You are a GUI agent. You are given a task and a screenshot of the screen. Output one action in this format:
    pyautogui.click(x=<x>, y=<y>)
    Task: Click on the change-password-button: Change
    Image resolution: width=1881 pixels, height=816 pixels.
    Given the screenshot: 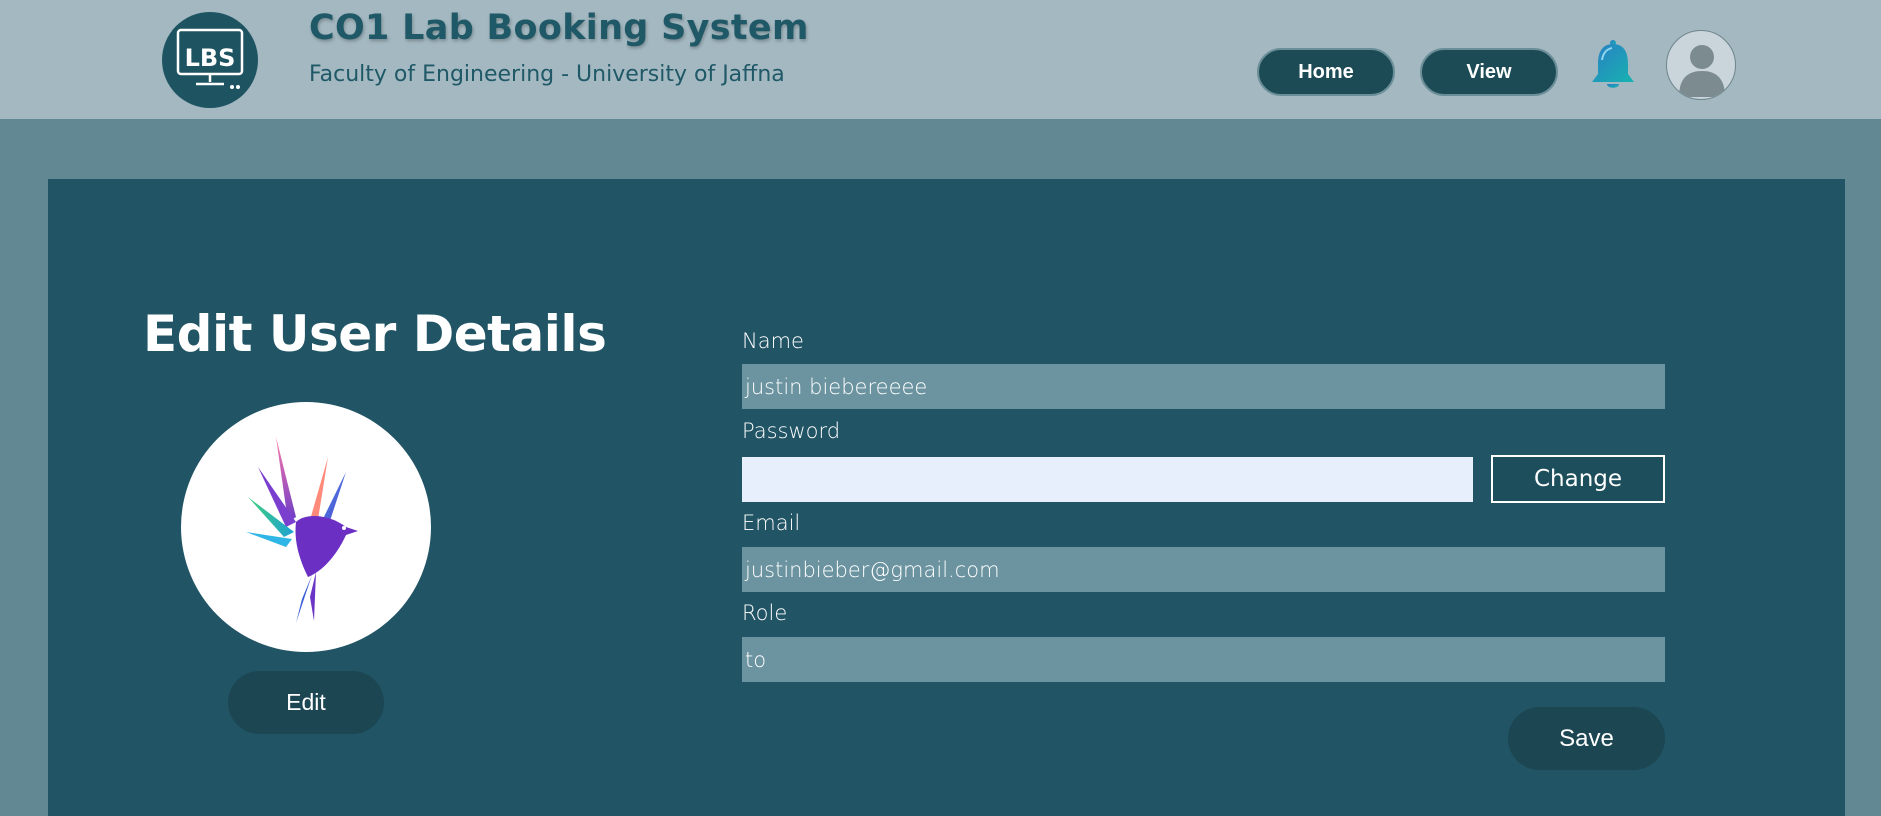 What is the action you would take?
    pyautogui.click(x=1578, y=479)
    